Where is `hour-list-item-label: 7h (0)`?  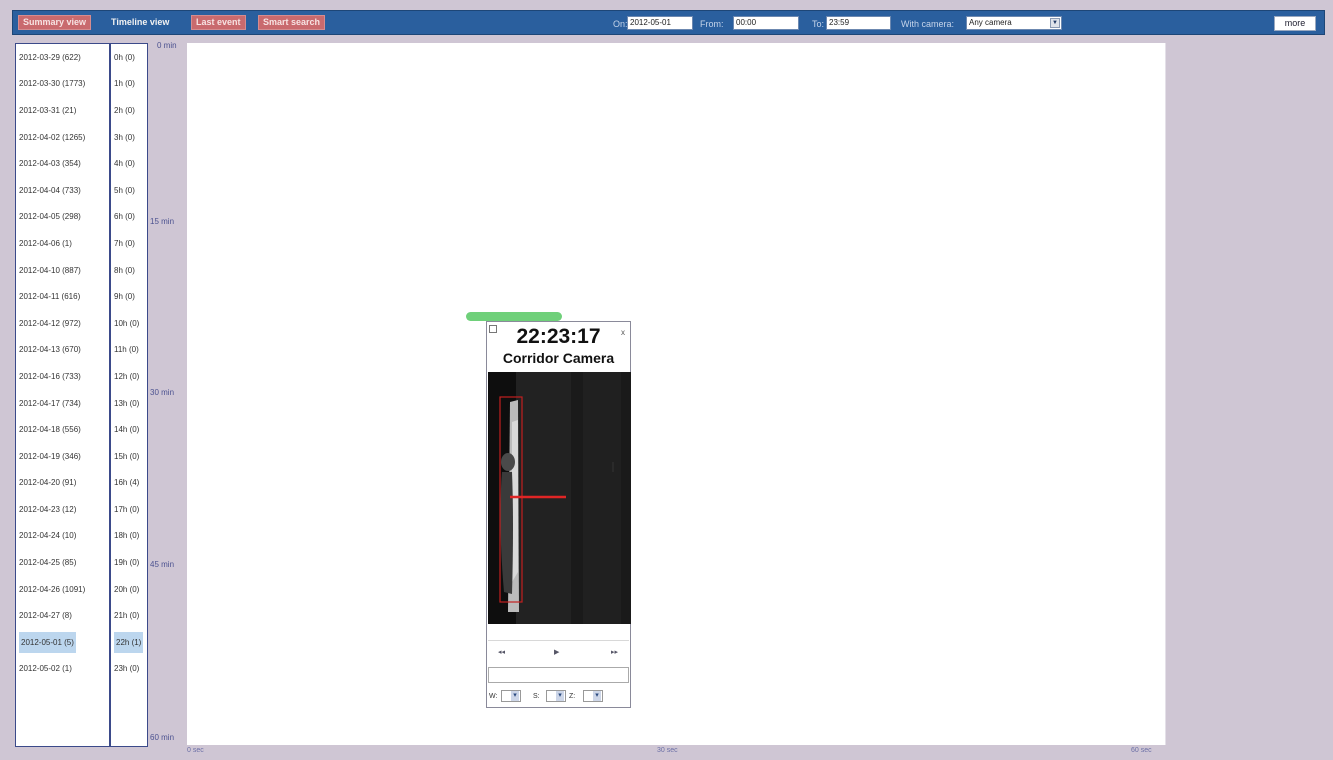
hour-list-item-label: 7h (0) is located at coordinates (124, 243).